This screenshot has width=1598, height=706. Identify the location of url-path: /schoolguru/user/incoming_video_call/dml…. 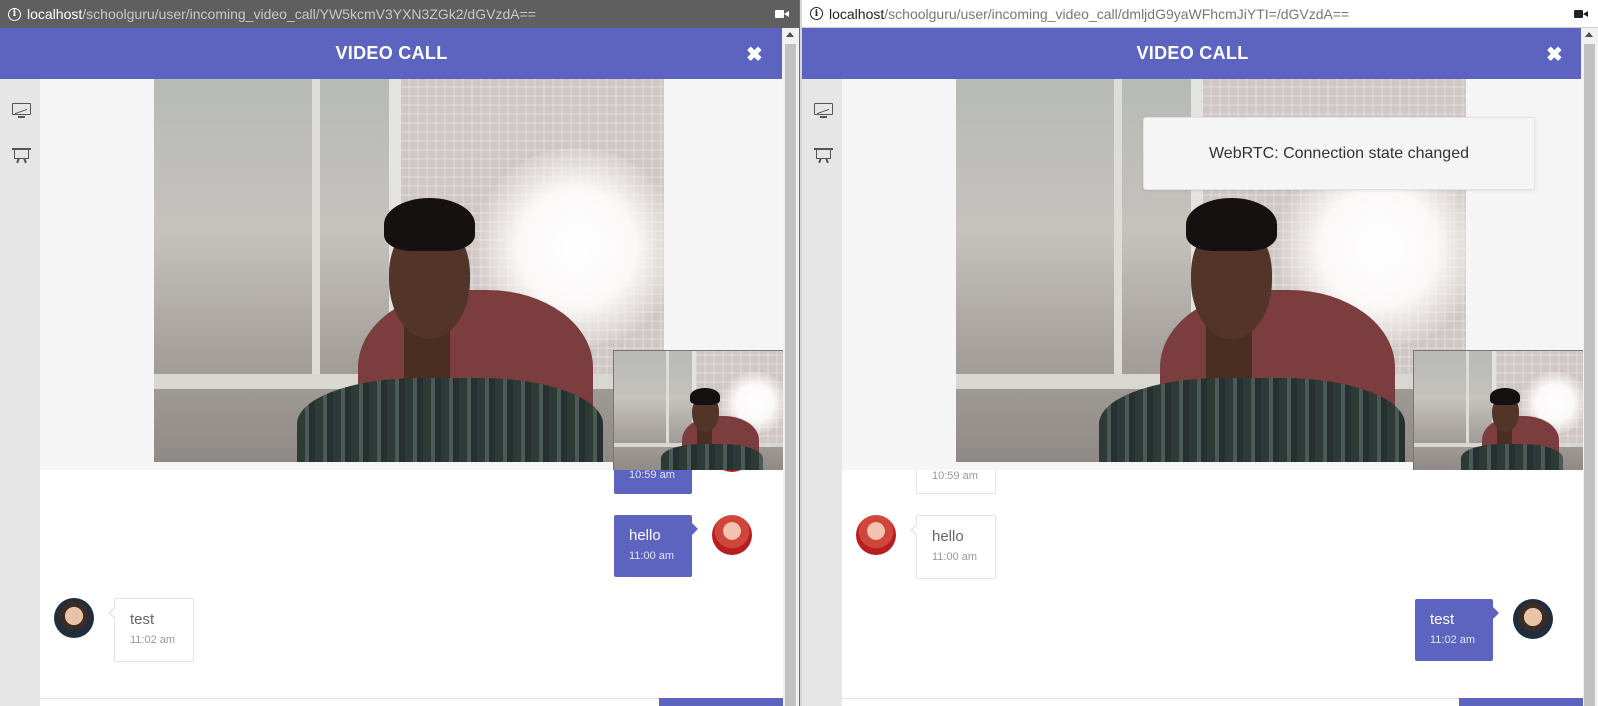
(1117, 13).